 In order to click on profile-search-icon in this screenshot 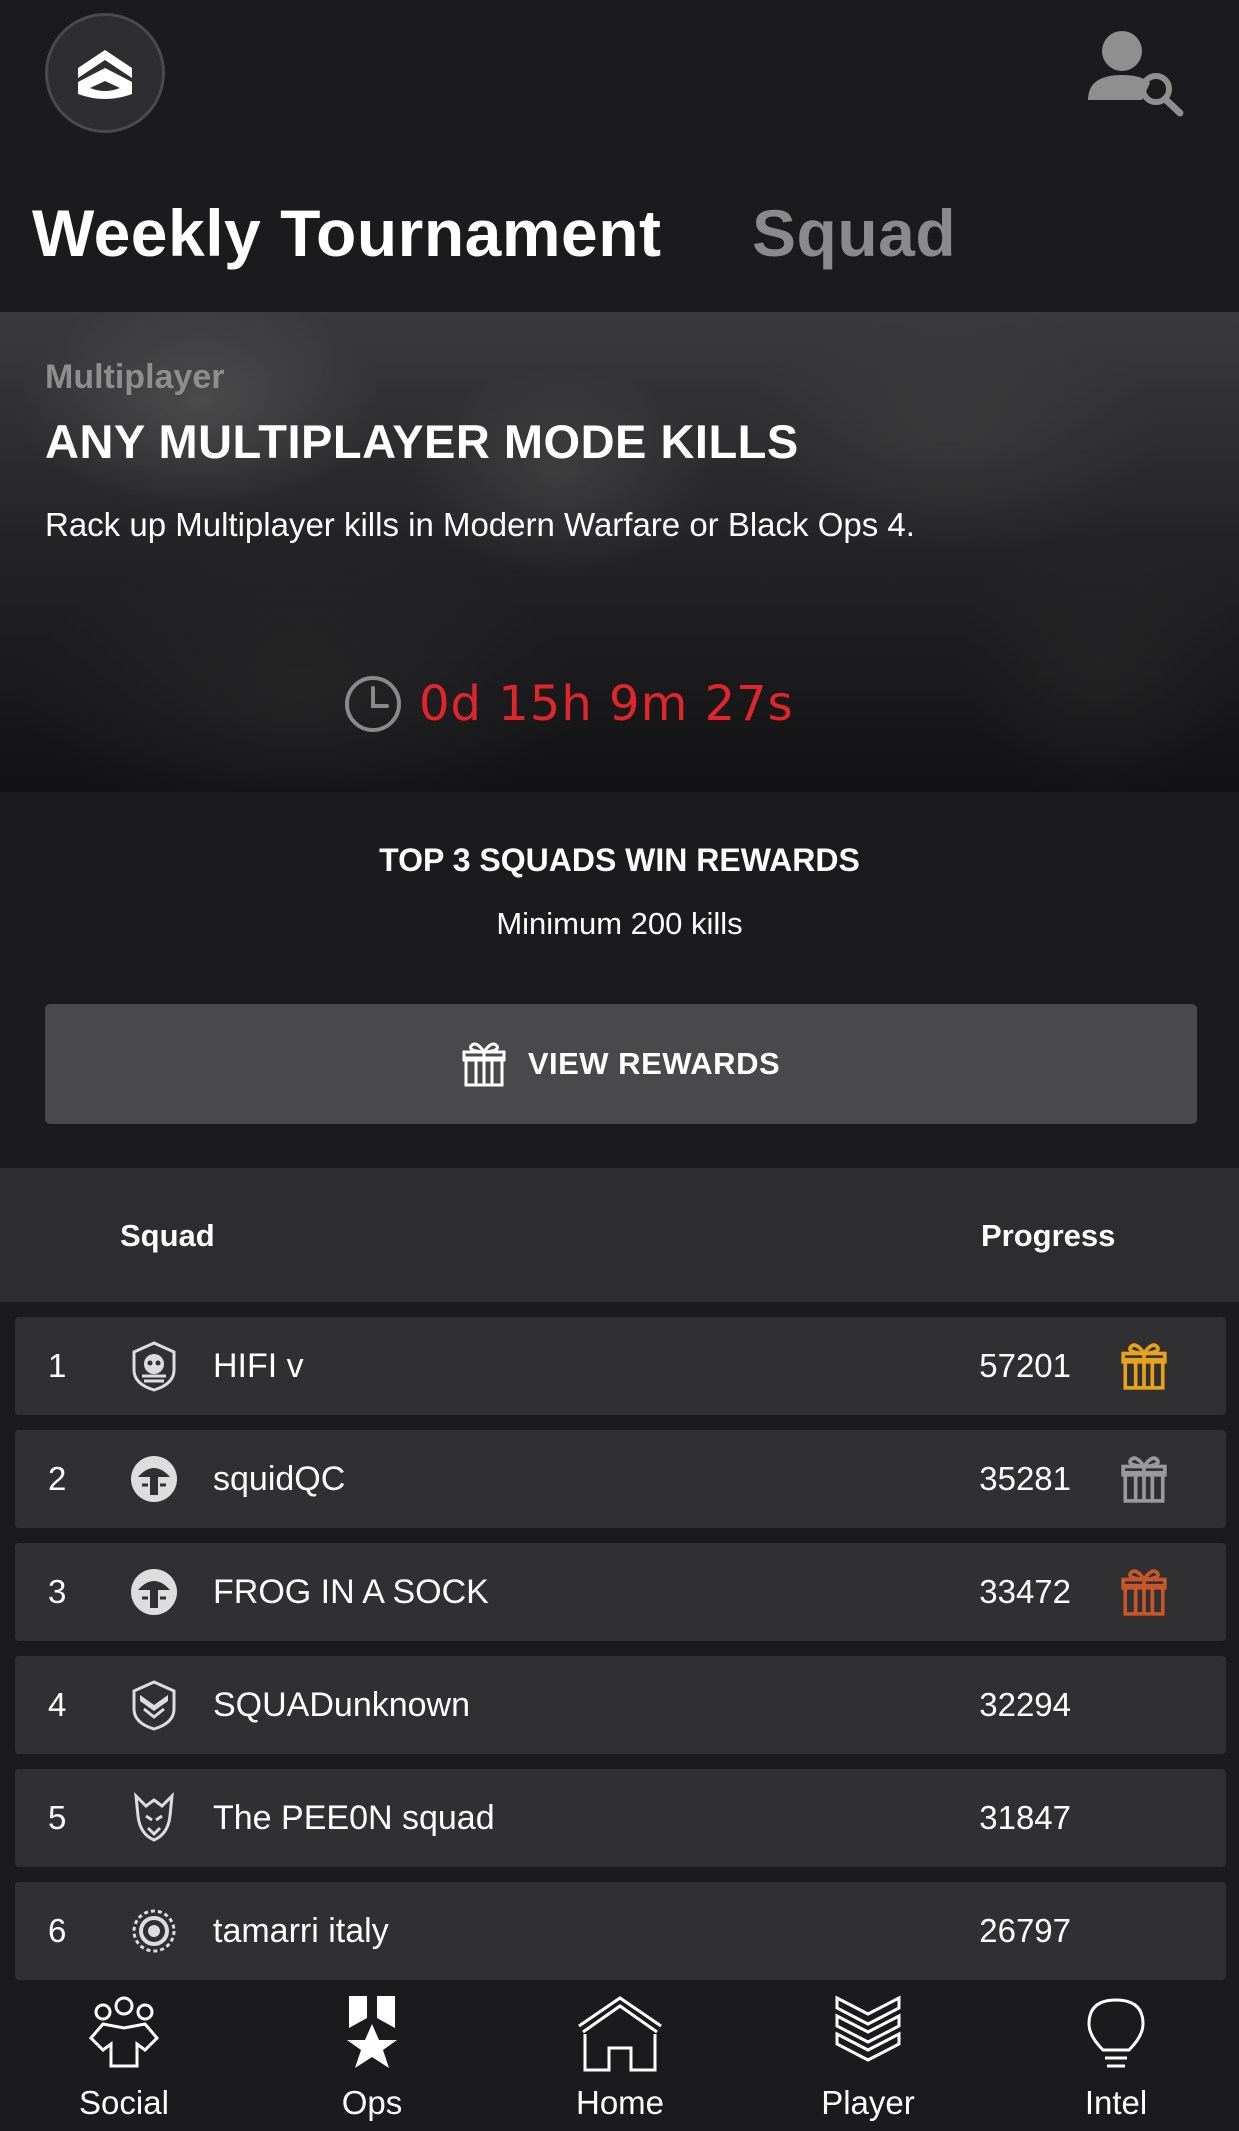, I will do `click(1135, 72)`.